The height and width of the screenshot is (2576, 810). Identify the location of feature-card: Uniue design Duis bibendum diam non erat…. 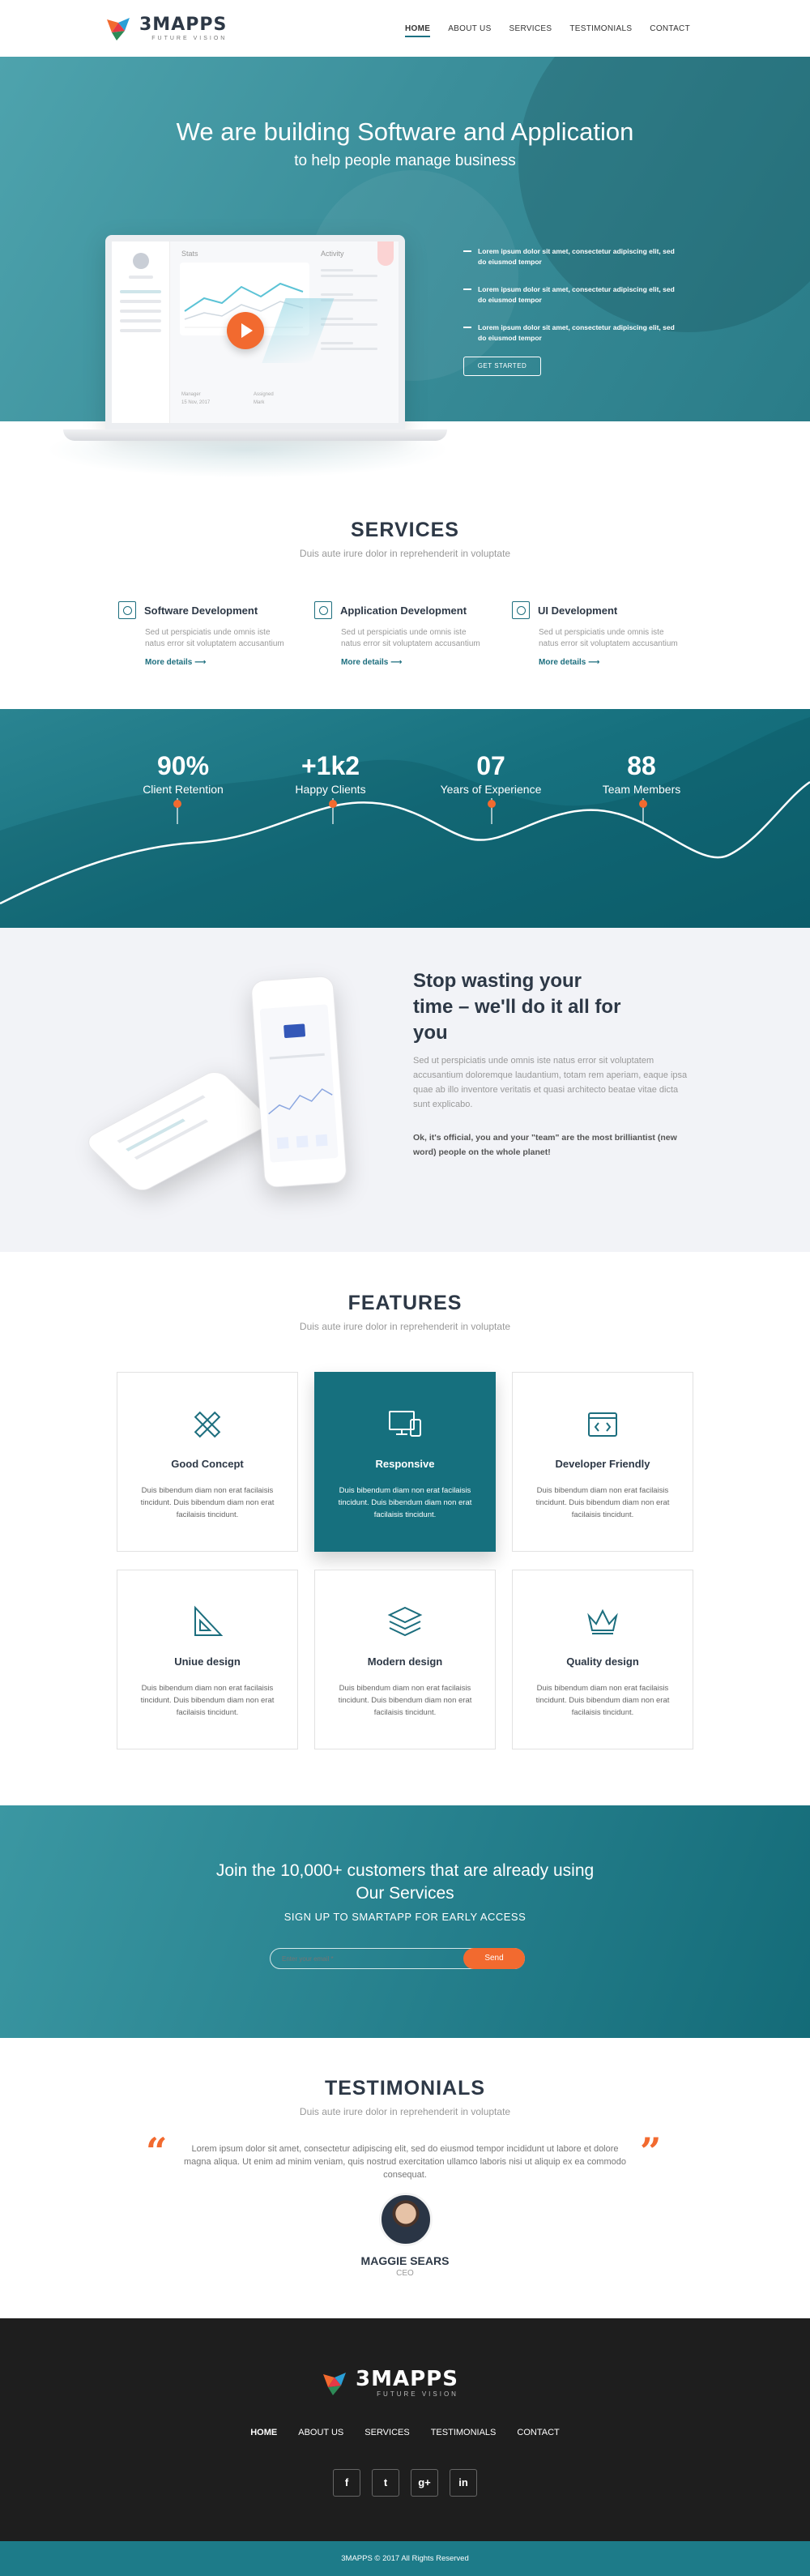
(207, 1659).